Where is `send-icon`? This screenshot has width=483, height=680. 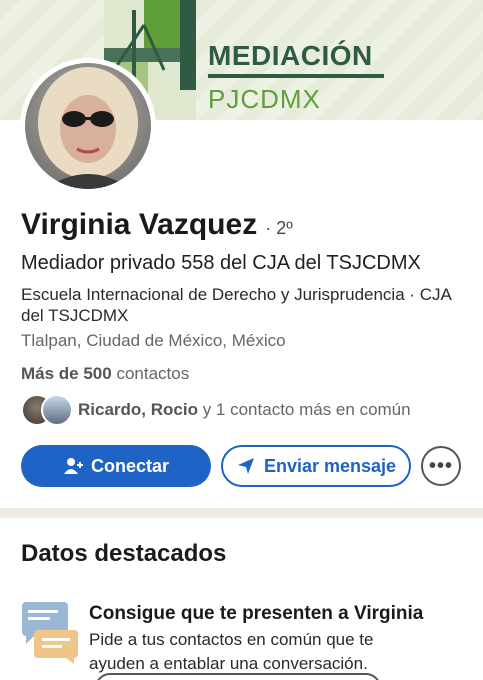
send-icon is located at coordinates (245, 466).